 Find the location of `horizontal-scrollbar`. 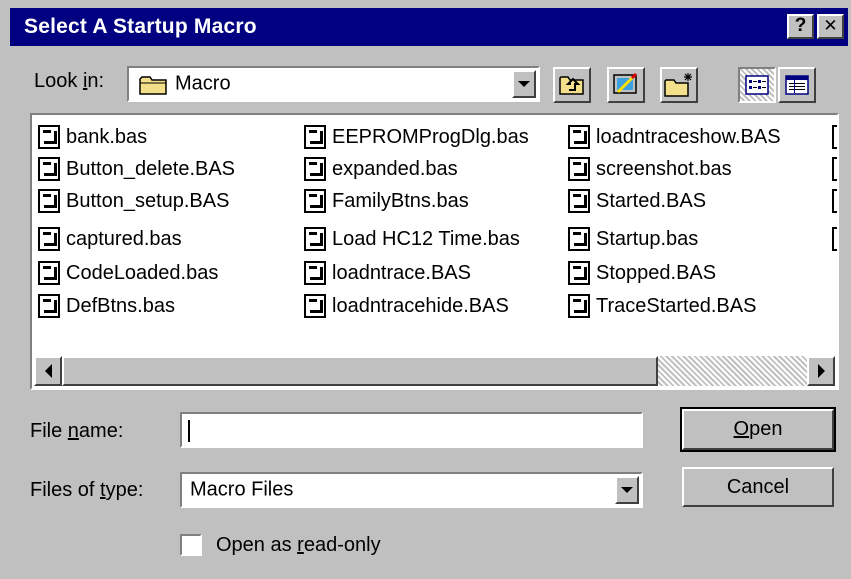

horizontal-scrollbar is located at coordinates (434, 371).